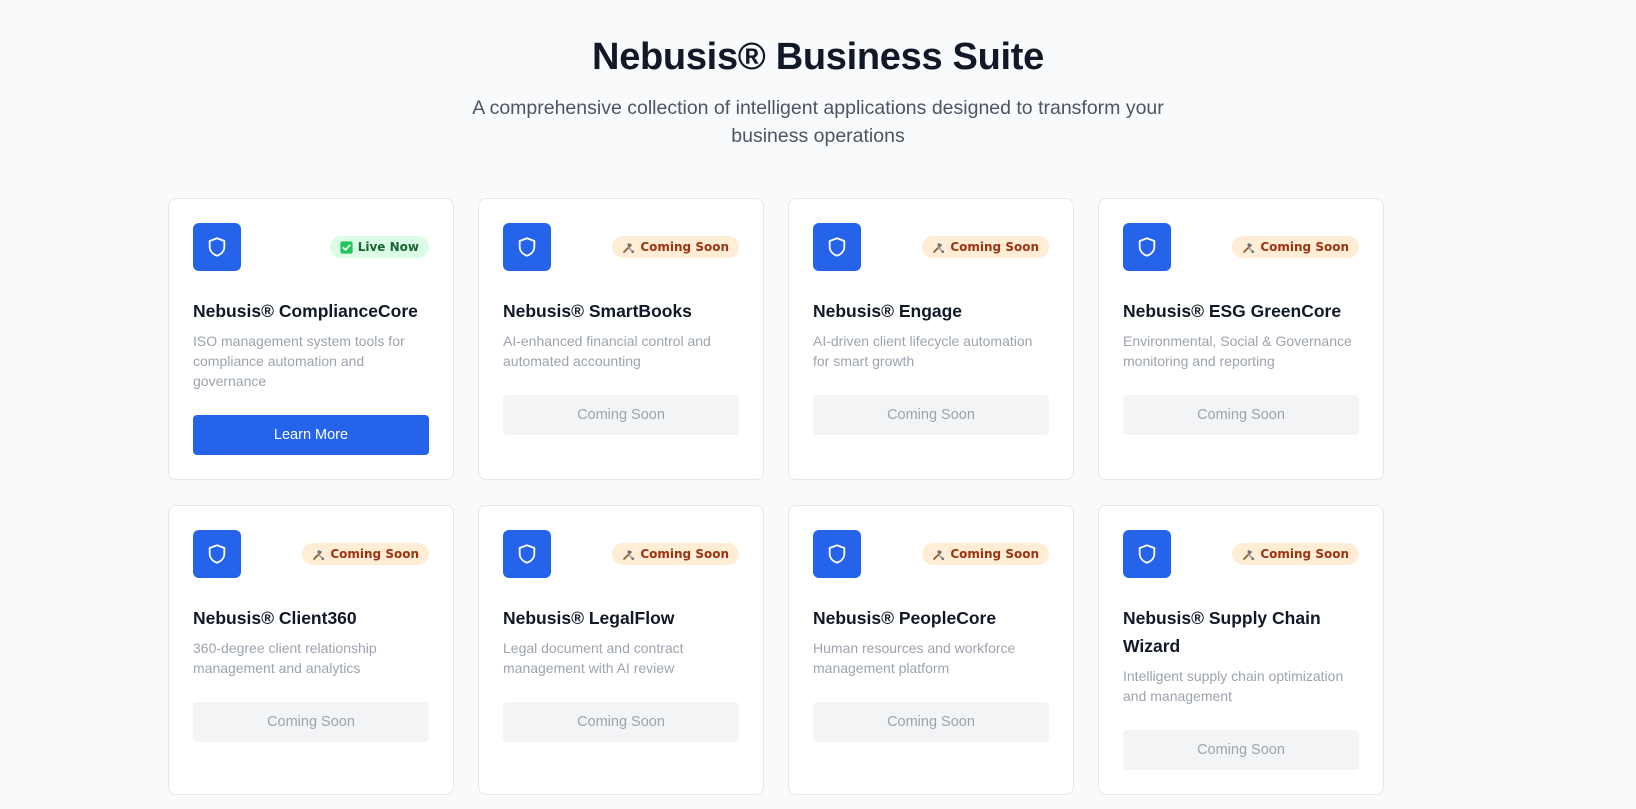  I want to click on app-title: Nebusis® PeopleCore, so click(905, 618).